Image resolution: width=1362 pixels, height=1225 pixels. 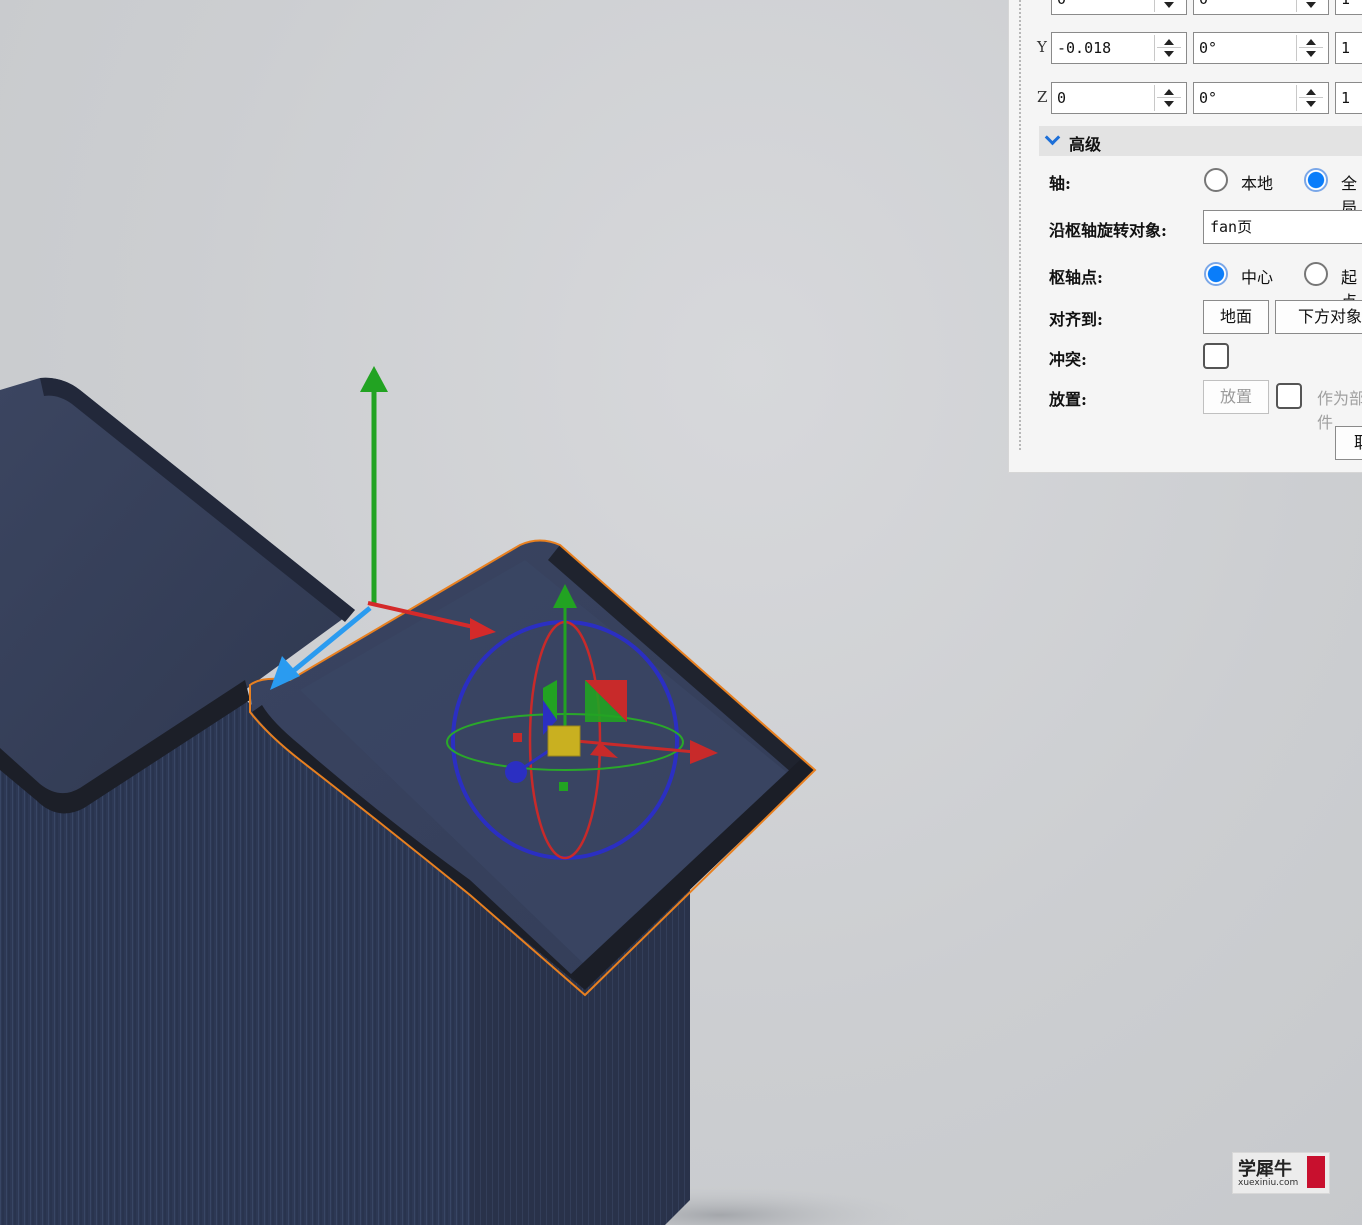 I want to click on position-x-value: 0, so click(x=1061, y=4).